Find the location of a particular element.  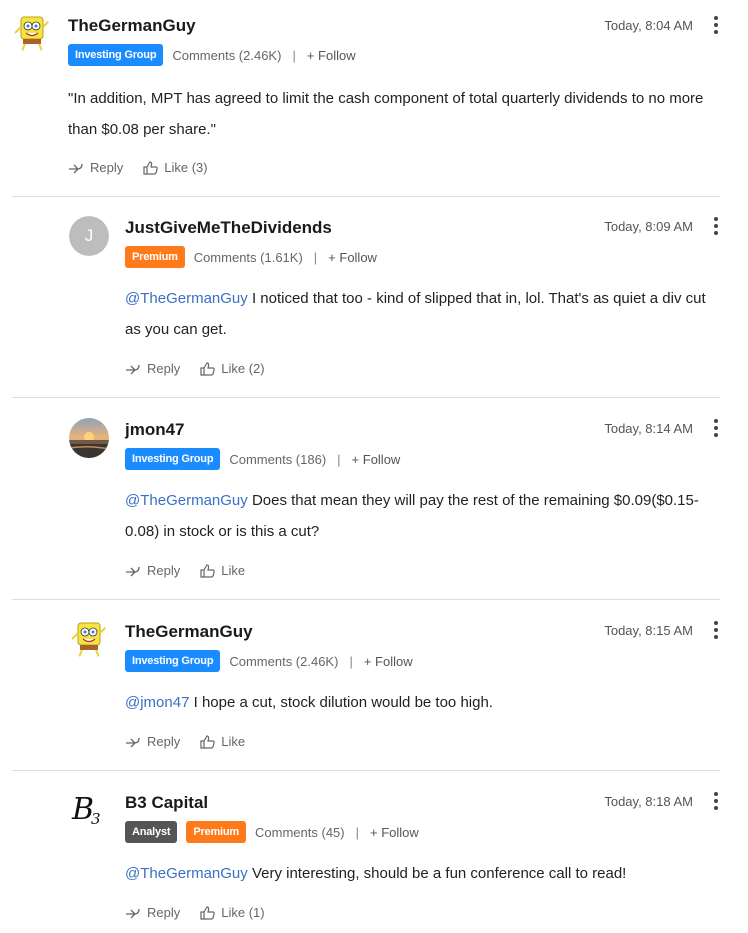

like-button: Like (3) is located at coordinates (175, 167).